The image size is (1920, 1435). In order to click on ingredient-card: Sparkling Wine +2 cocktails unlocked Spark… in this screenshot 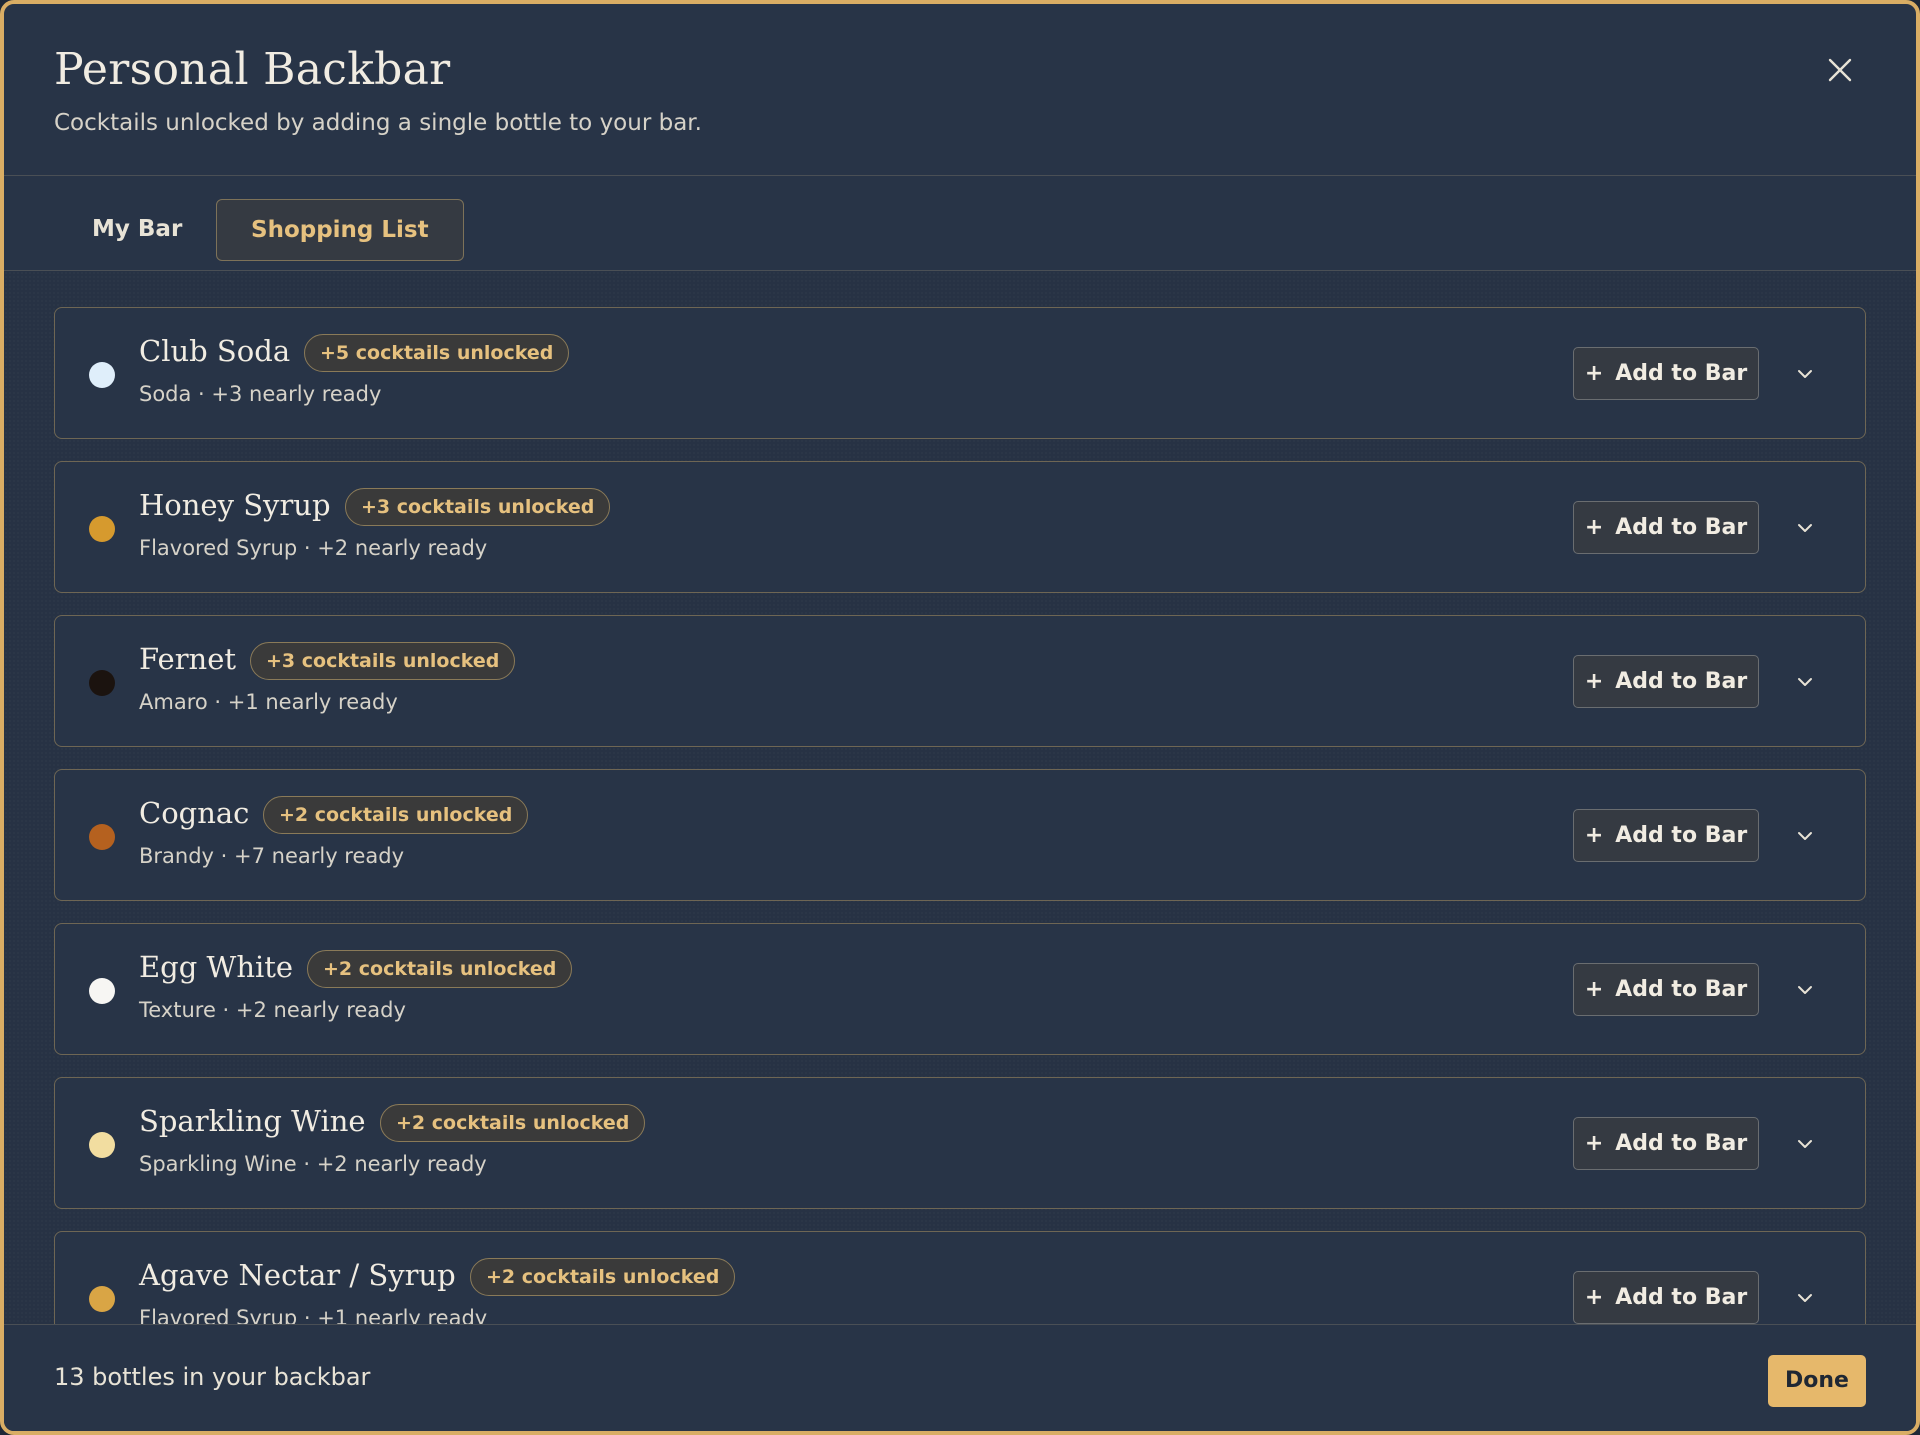, I will do `click(960, 1143)`.